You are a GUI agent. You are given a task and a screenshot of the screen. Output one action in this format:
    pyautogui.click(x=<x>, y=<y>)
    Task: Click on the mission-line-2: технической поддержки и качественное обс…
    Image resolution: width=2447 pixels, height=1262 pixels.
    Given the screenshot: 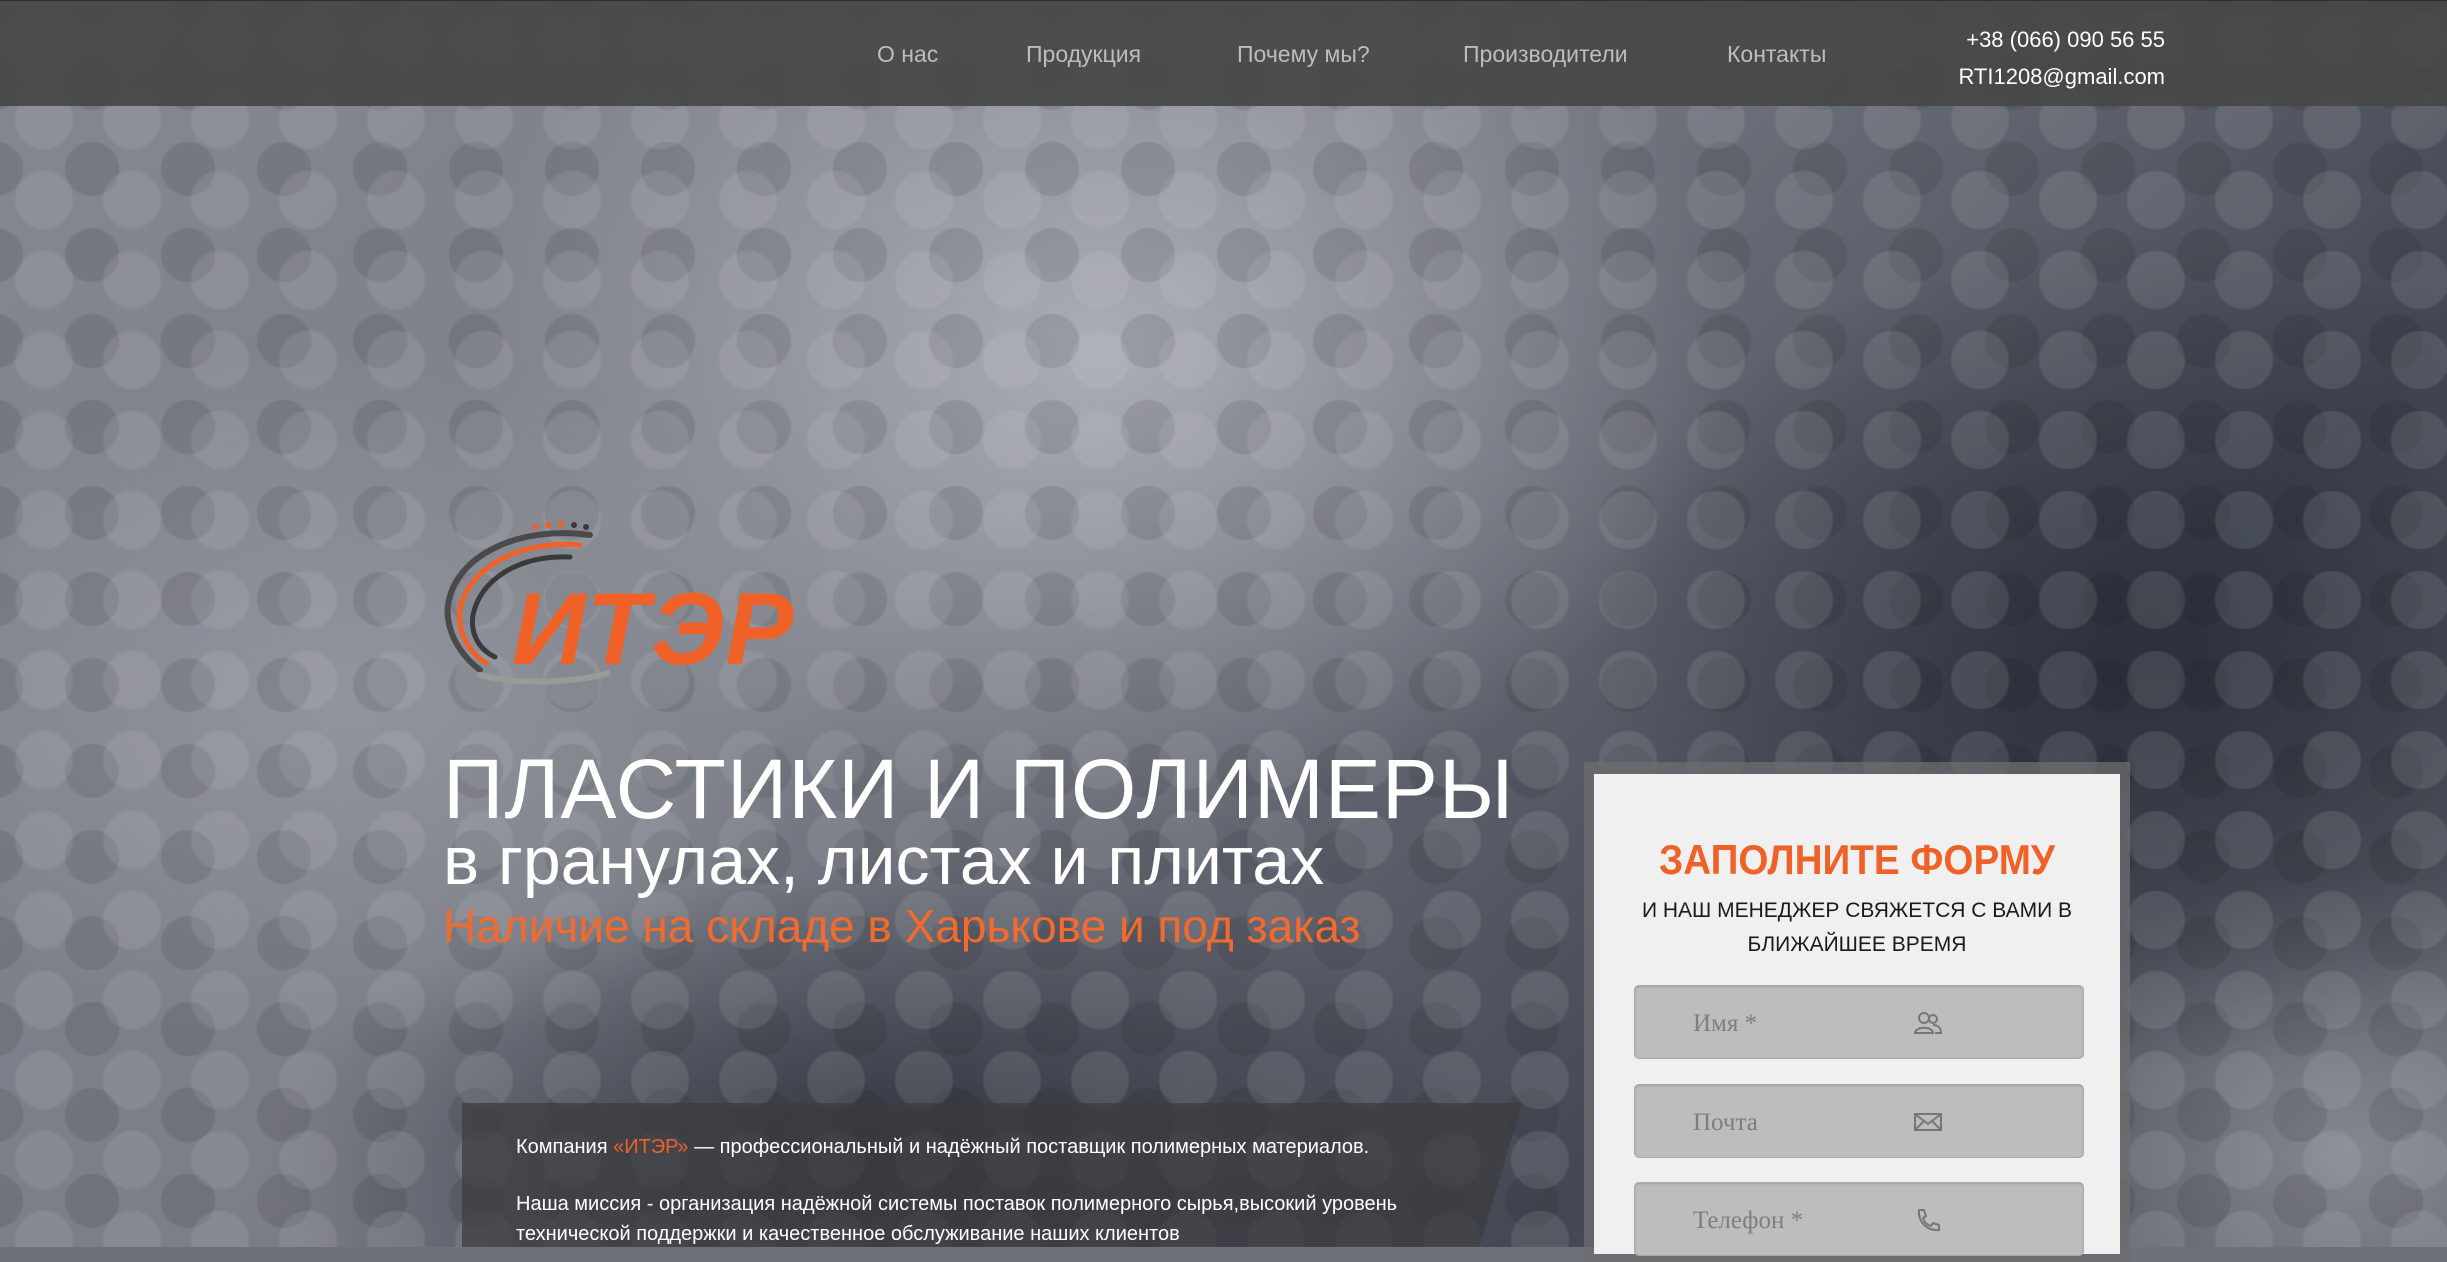 What is the action you would take?
    pyautogui.click(x=848, y=1234)
    